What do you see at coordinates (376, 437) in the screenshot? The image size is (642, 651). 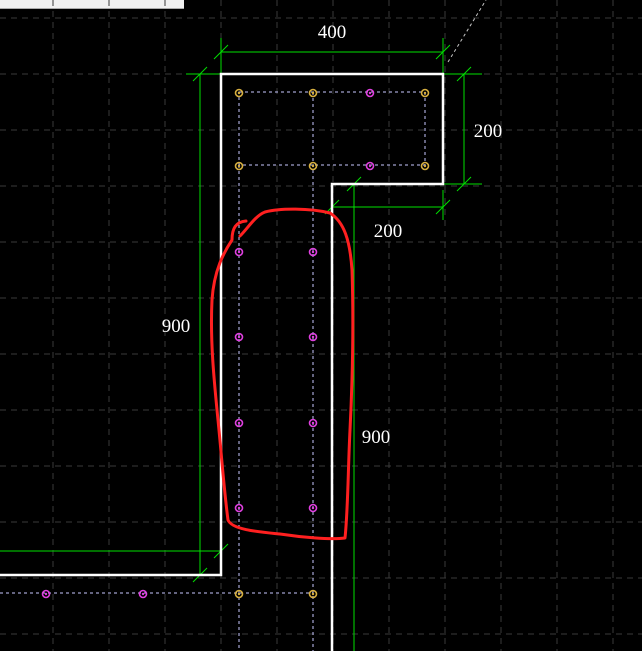 I see `dimension-inner-height: 900` at bounding box center [376, 437].